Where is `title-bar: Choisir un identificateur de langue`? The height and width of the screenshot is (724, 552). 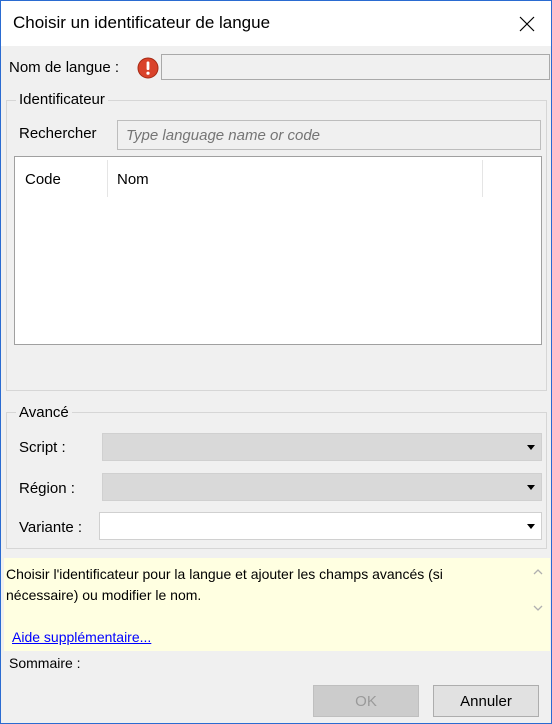
title-bar: Choisir un identificateur de langue is located at coordinates (276, 23).